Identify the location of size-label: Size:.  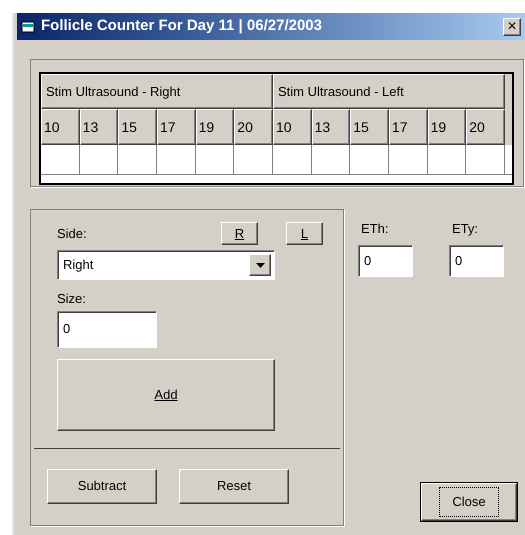
(72, 299).